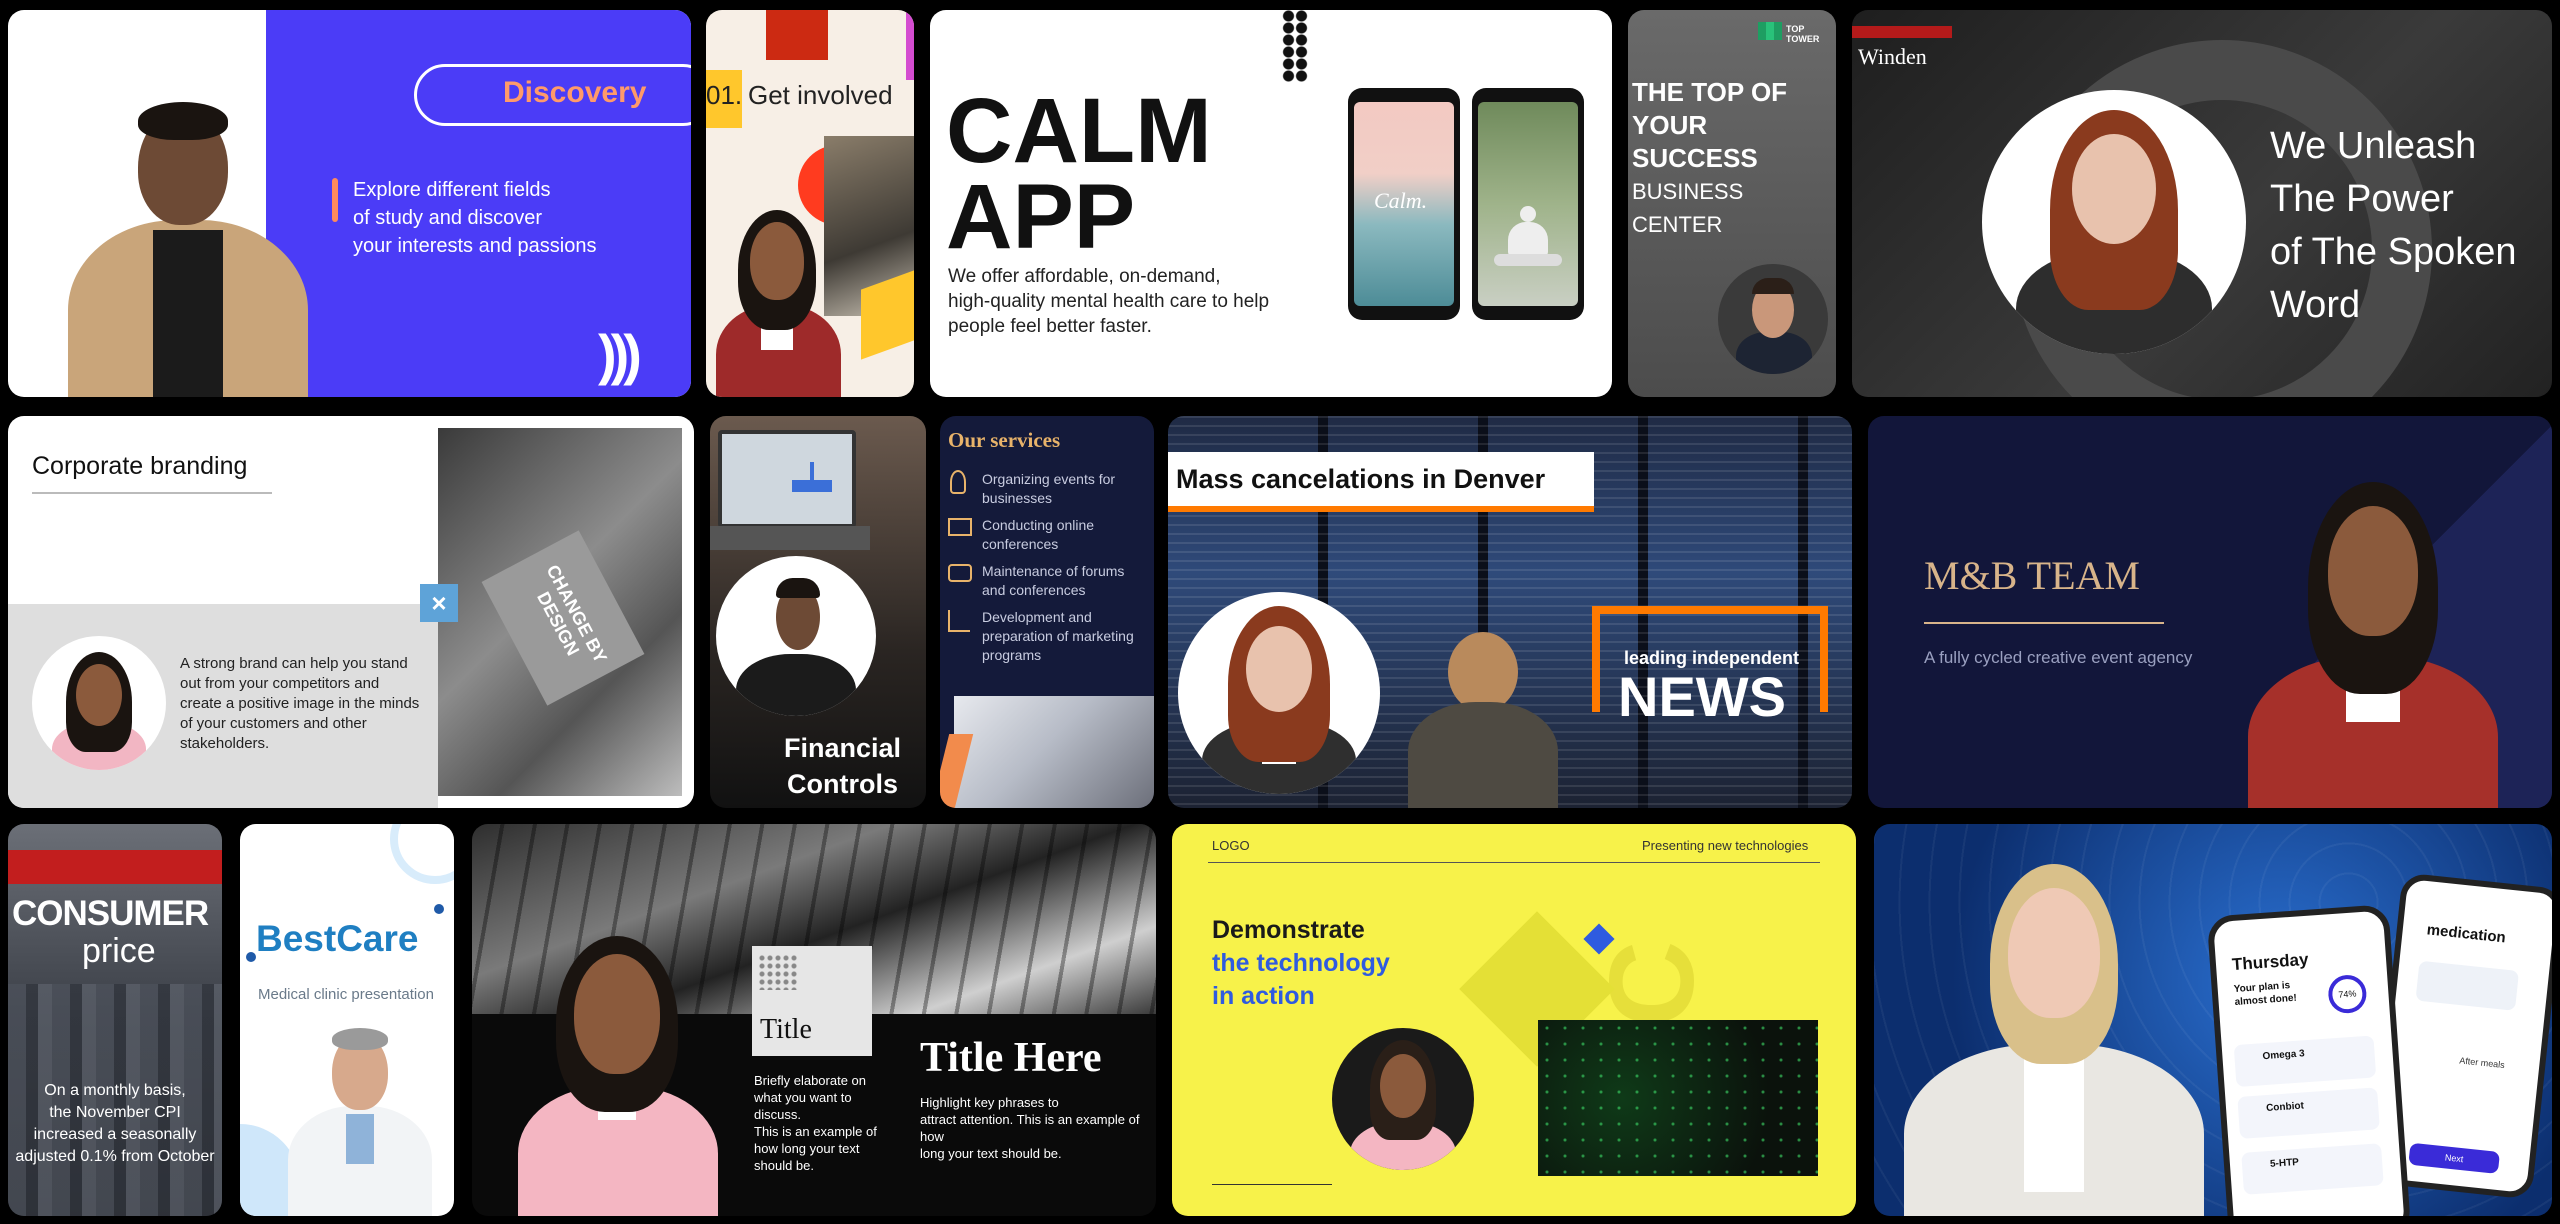  I want to click on arrow-line, so click(1272, 1184).